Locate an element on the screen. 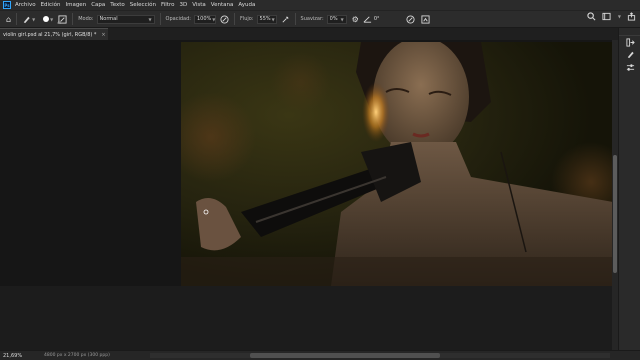 The image size is (640, 360). menu-3d: 3D is located at coordinates (183, 5).